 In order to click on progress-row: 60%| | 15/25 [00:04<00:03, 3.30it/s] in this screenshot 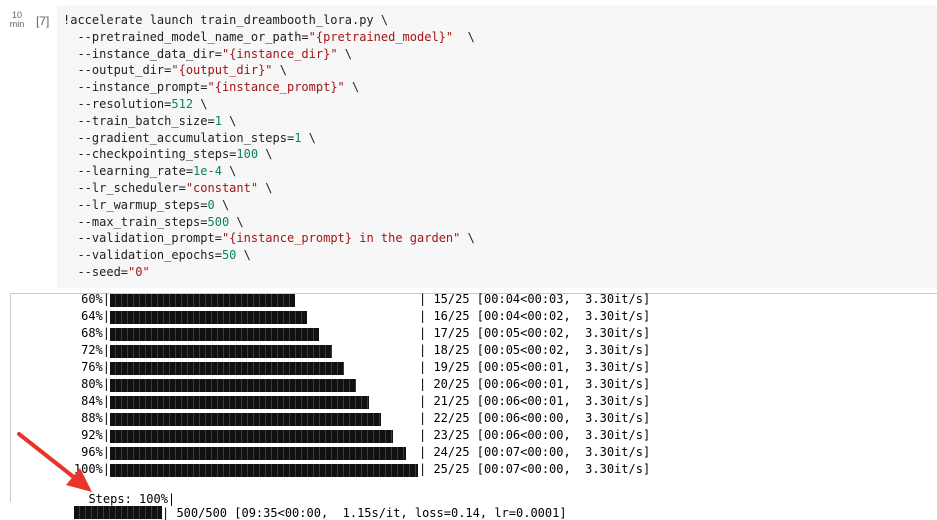, I will do `click(468, 300)`.